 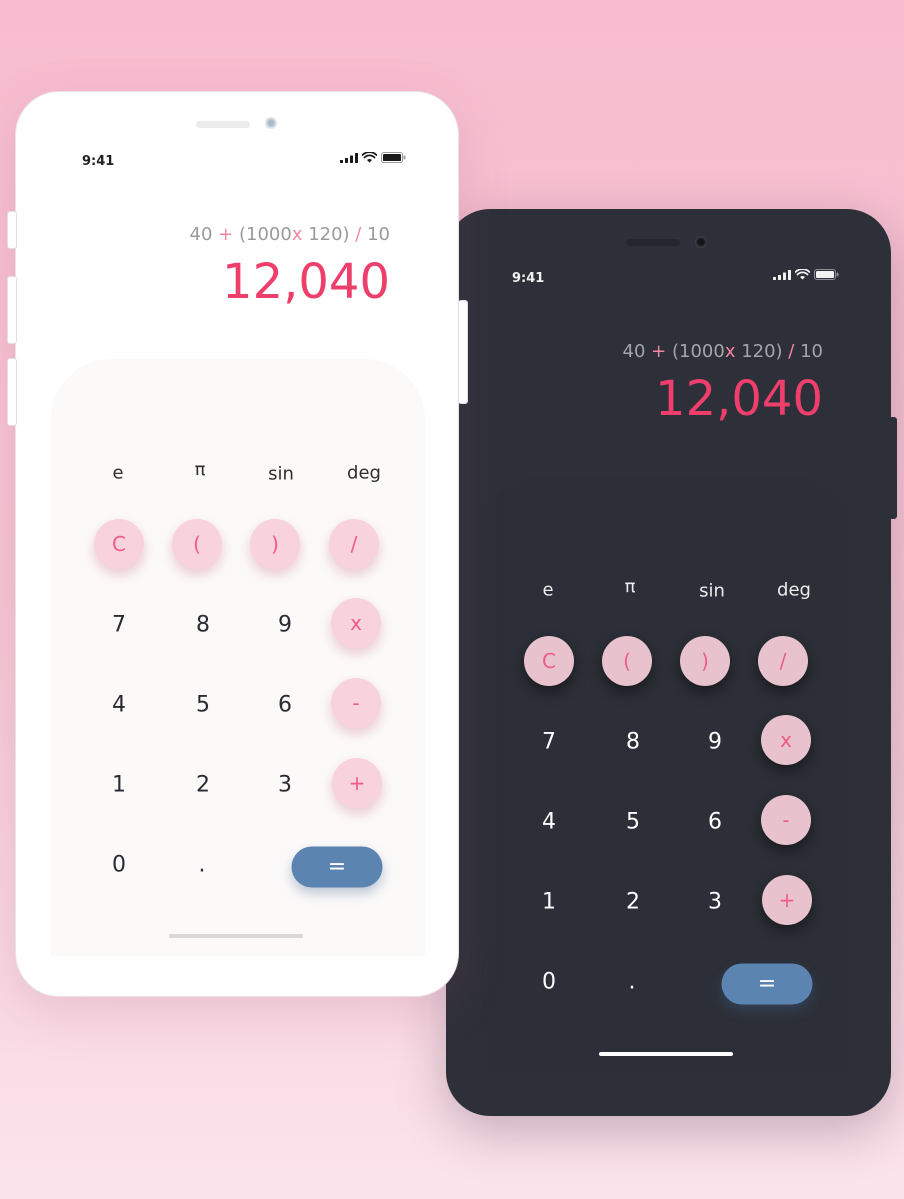 I want to click on volume-down-button, so click(x=12, y=392).